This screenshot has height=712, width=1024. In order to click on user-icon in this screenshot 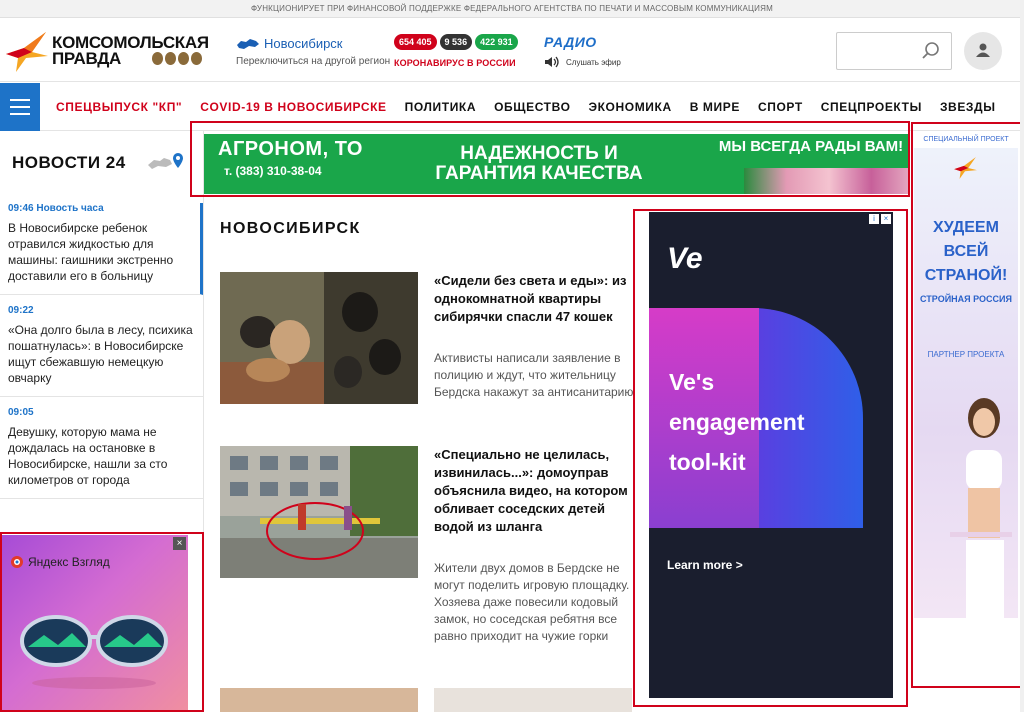, I will do `click(983, 50)`.